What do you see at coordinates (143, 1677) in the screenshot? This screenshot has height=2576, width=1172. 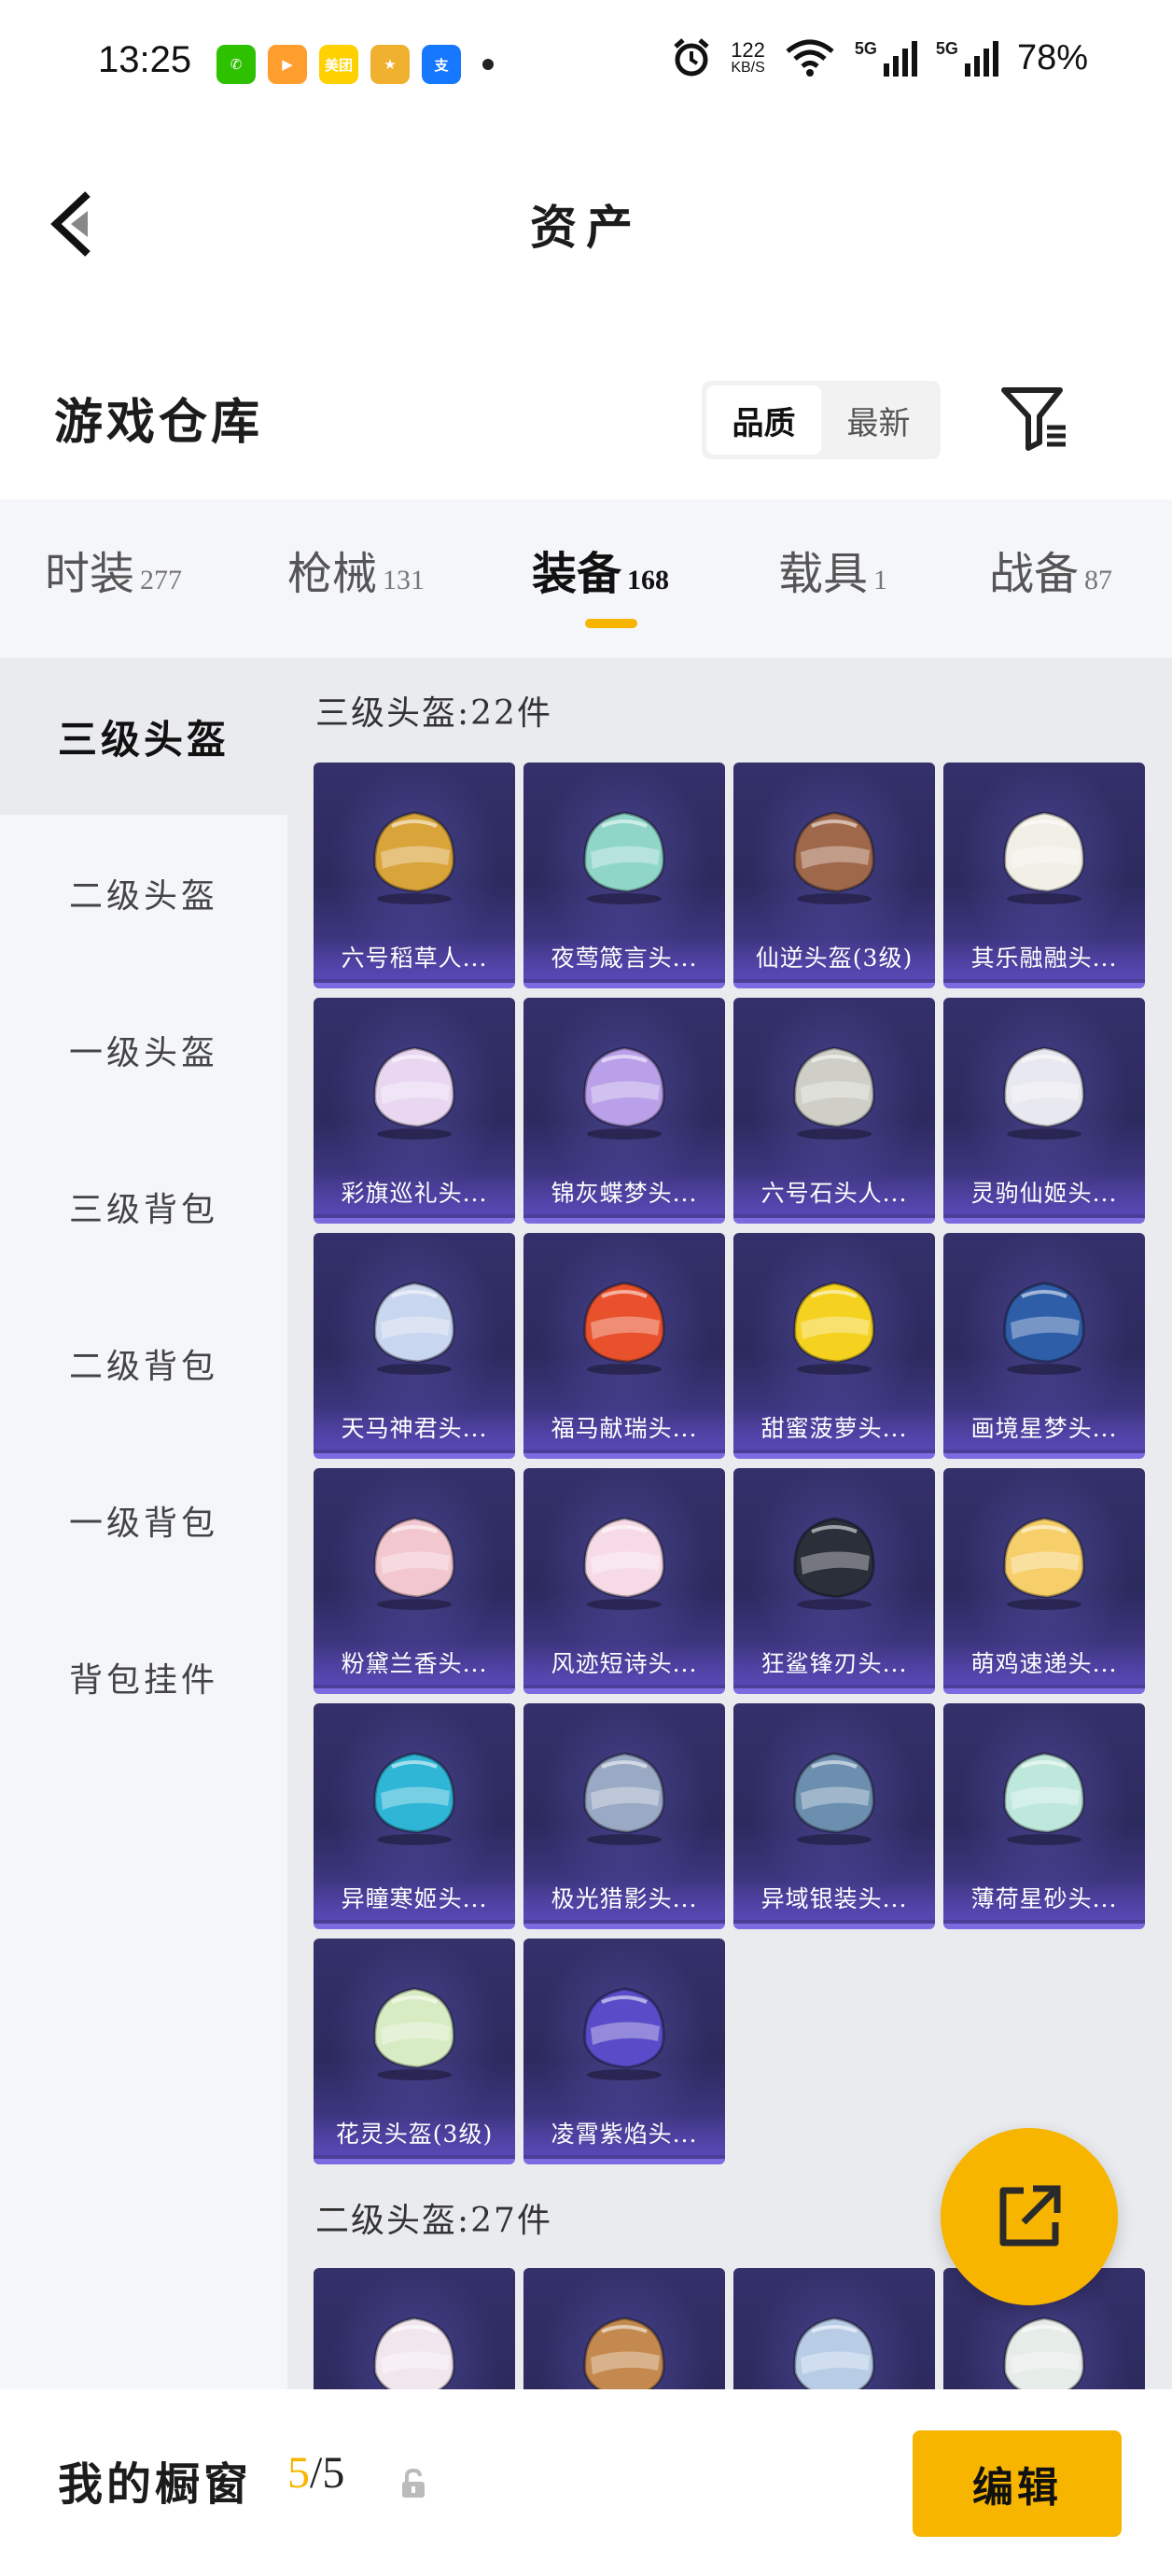 I see `sidebar-item-backpack-charm: 背包挂件` at bounding box center [143, 1677].